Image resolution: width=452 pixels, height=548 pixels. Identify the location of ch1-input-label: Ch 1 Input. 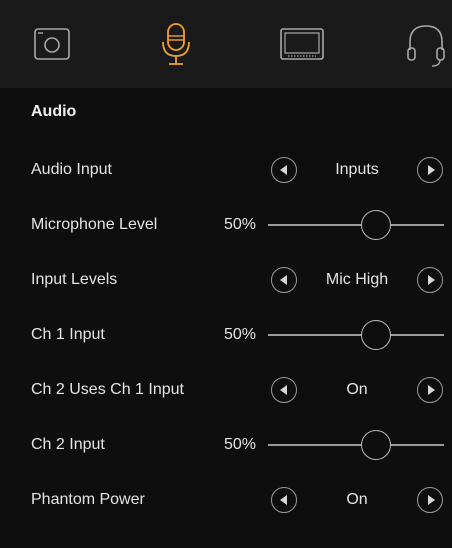
(68, 334).